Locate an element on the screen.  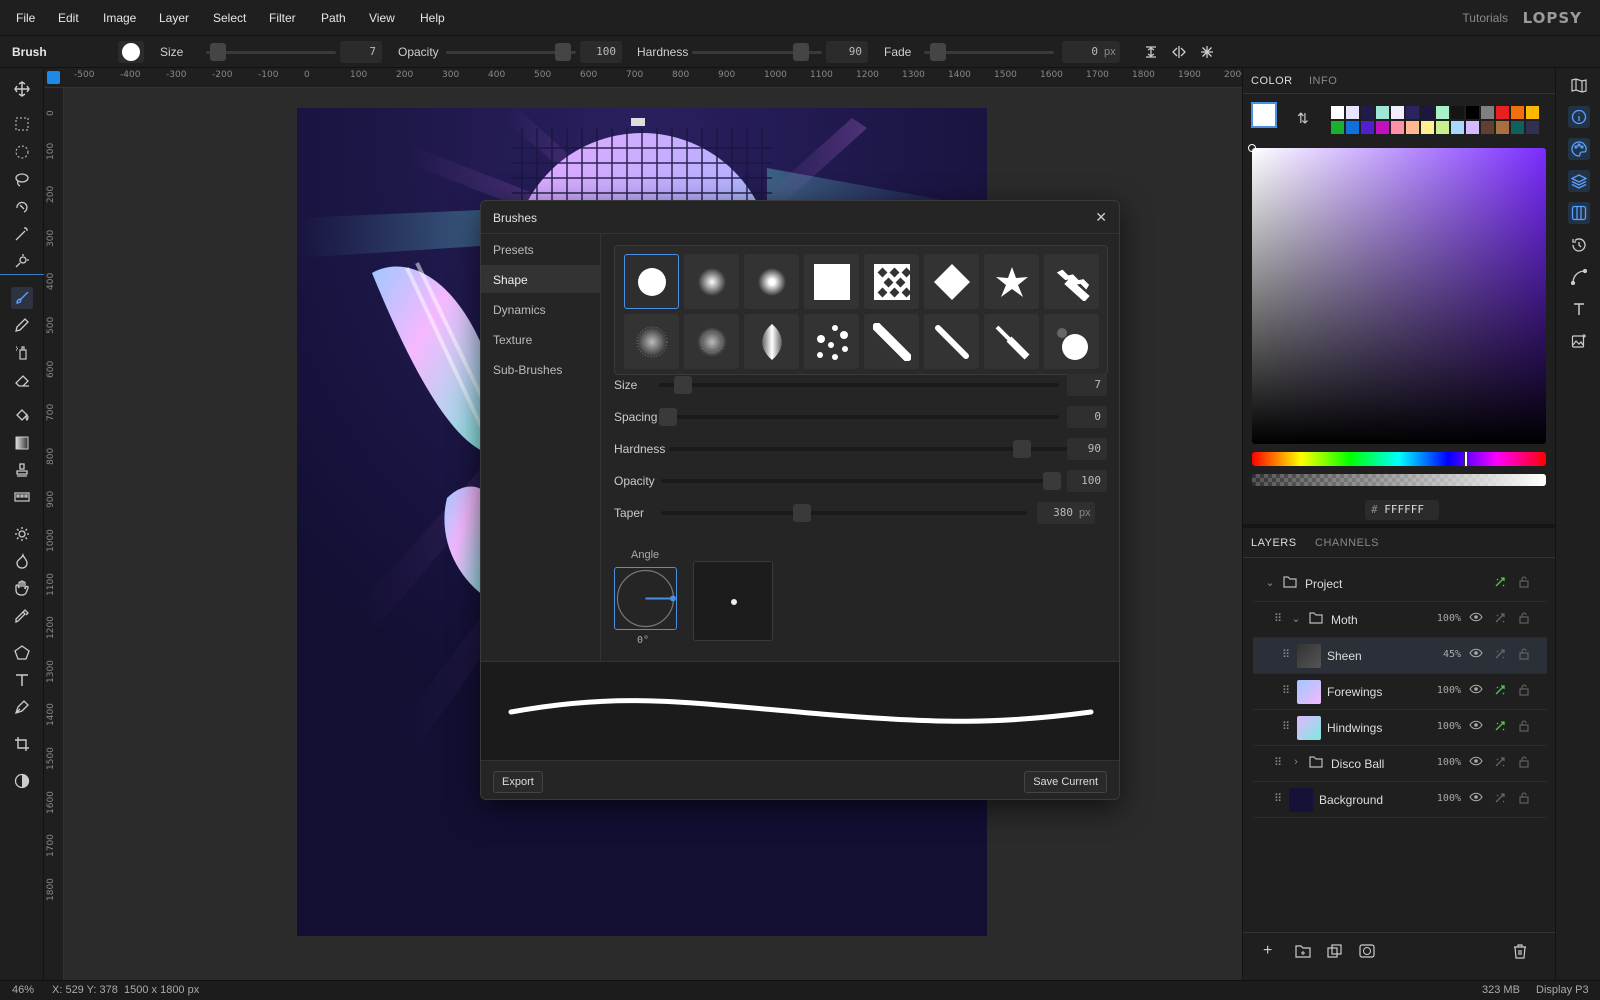
brush-tip-lens is located at coordinates (771, 341).